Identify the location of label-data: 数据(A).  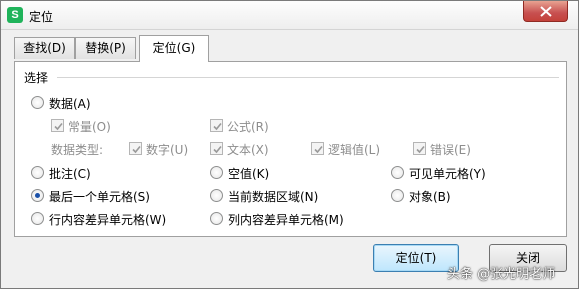
(70, 104).